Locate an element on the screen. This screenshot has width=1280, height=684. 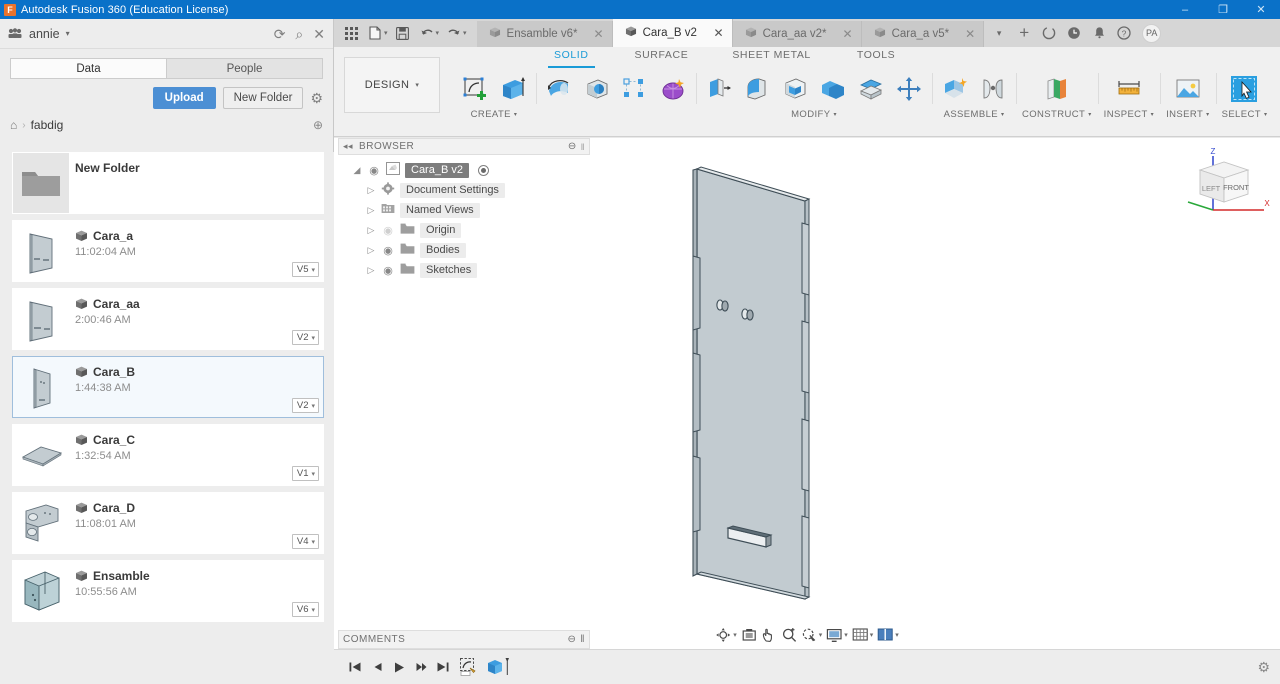
version-badge: V6 ▾ is located at coordinates (305, 609).